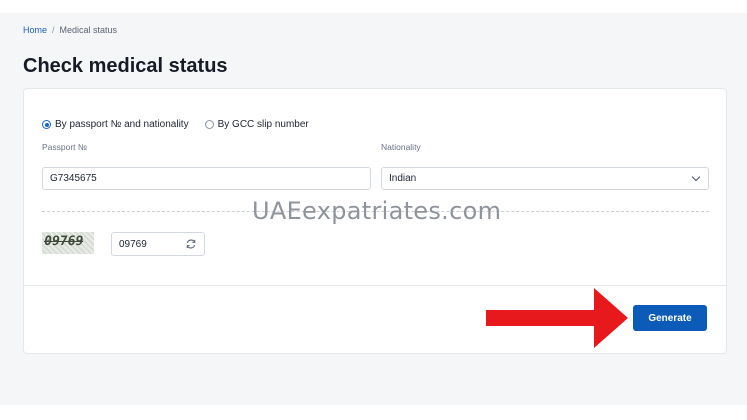 This screenshot has height=420, width=747. I want to click on breadcrumb: Home / Medical status, so click(70, 30).